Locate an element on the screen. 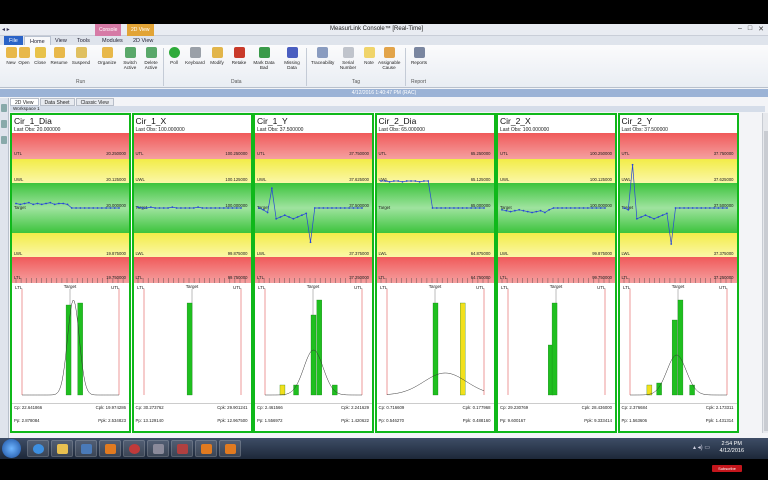 The height and width of the screenshot is (480, 768). taskbar-explorer-icon is located at coordinates (62, 448).